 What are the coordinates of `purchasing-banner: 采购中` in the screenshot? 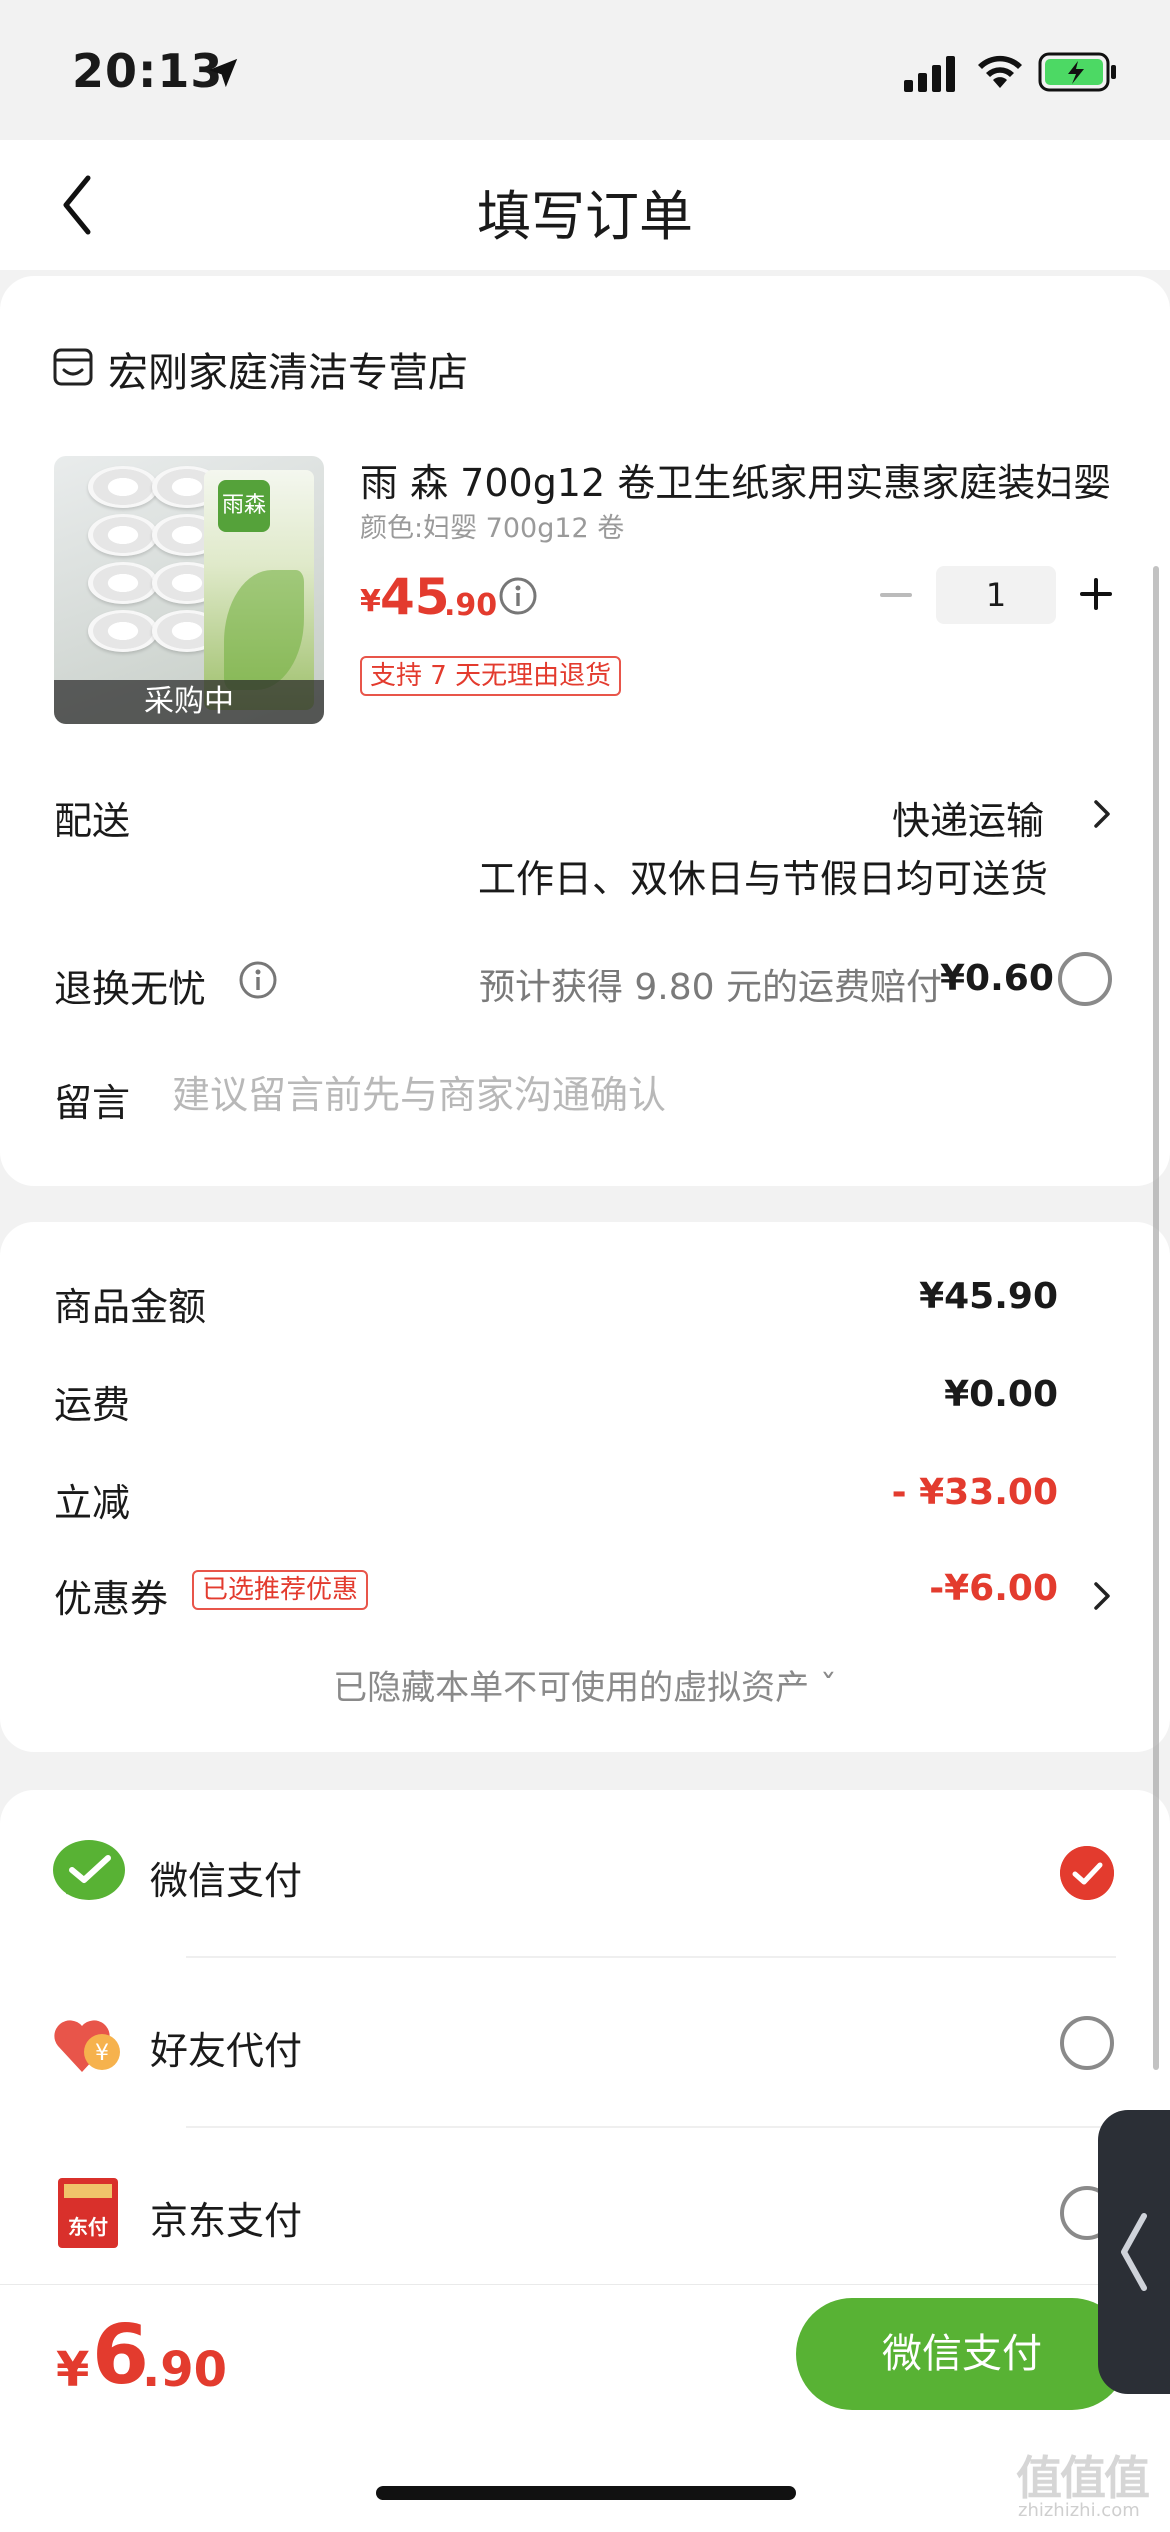 It's located at (189, 702).